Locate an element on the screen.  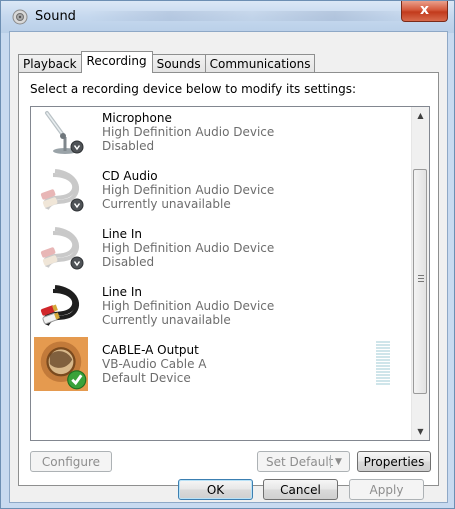
split-separator is located at coordinates (330, 461).